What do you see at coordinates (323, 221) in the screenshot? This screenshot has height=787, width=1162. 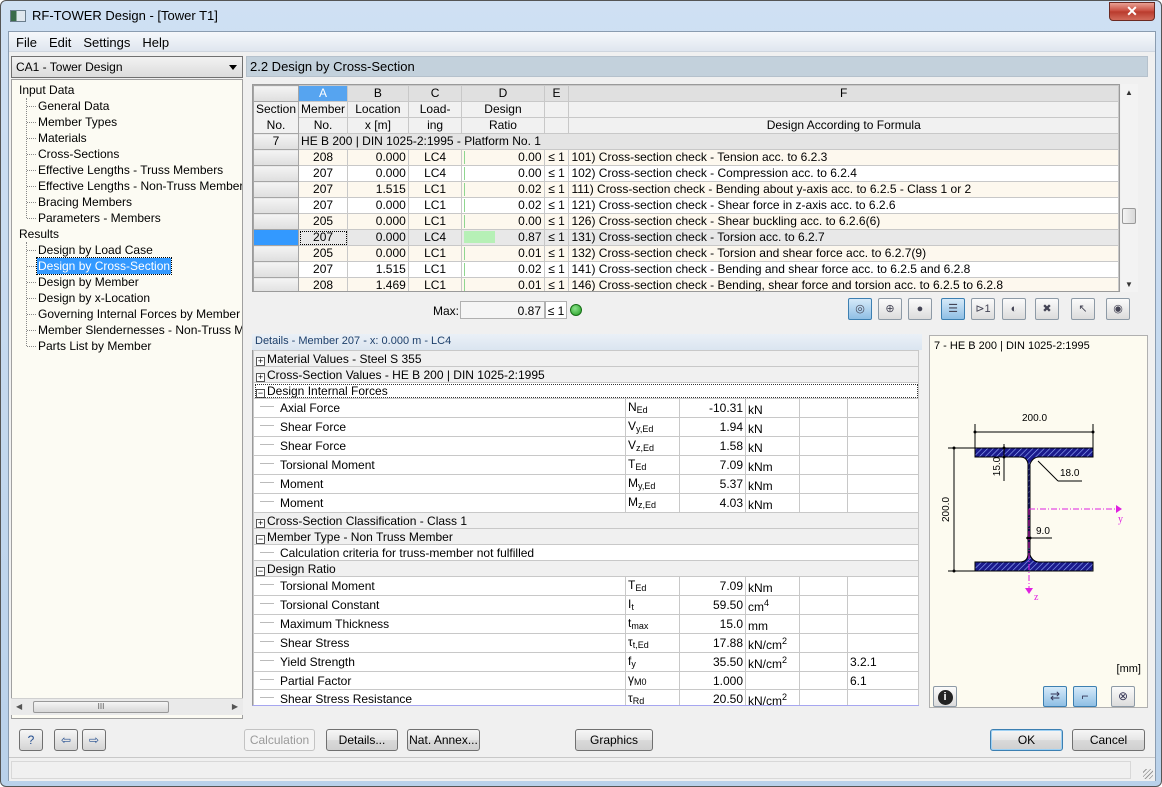 I see `member-no-cell: 205` at bounding box center [323, 221].